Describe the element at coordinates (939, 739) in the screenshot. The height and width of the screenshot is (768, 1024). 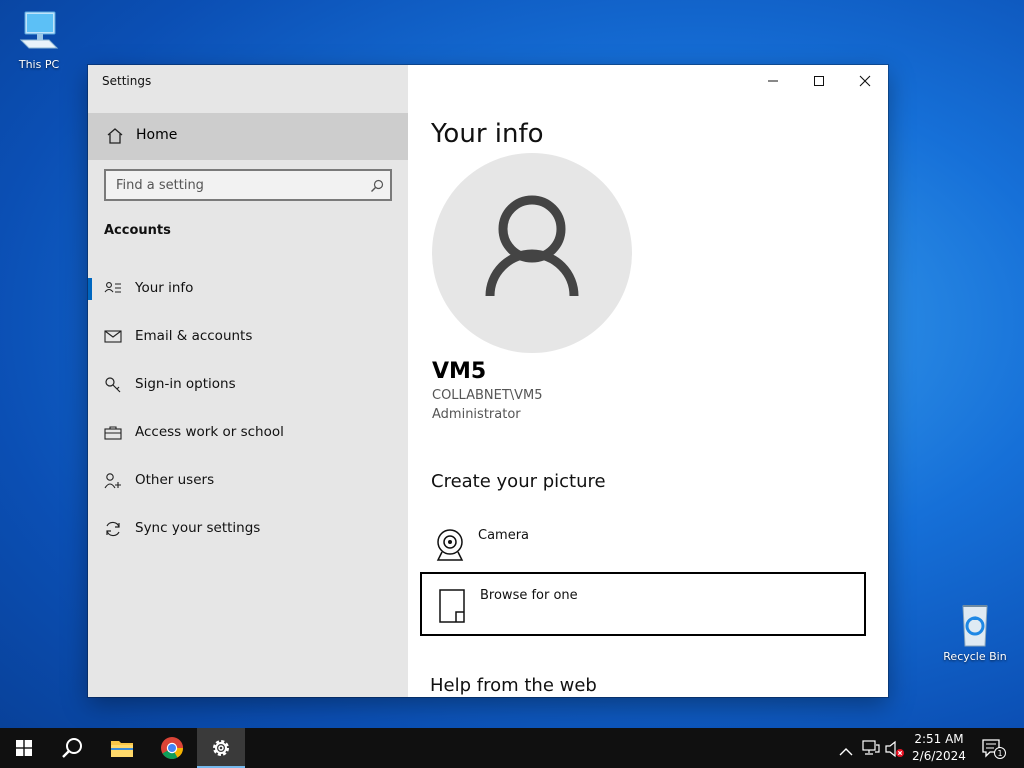
I see `clock-time: 2:51 AM` at that location.